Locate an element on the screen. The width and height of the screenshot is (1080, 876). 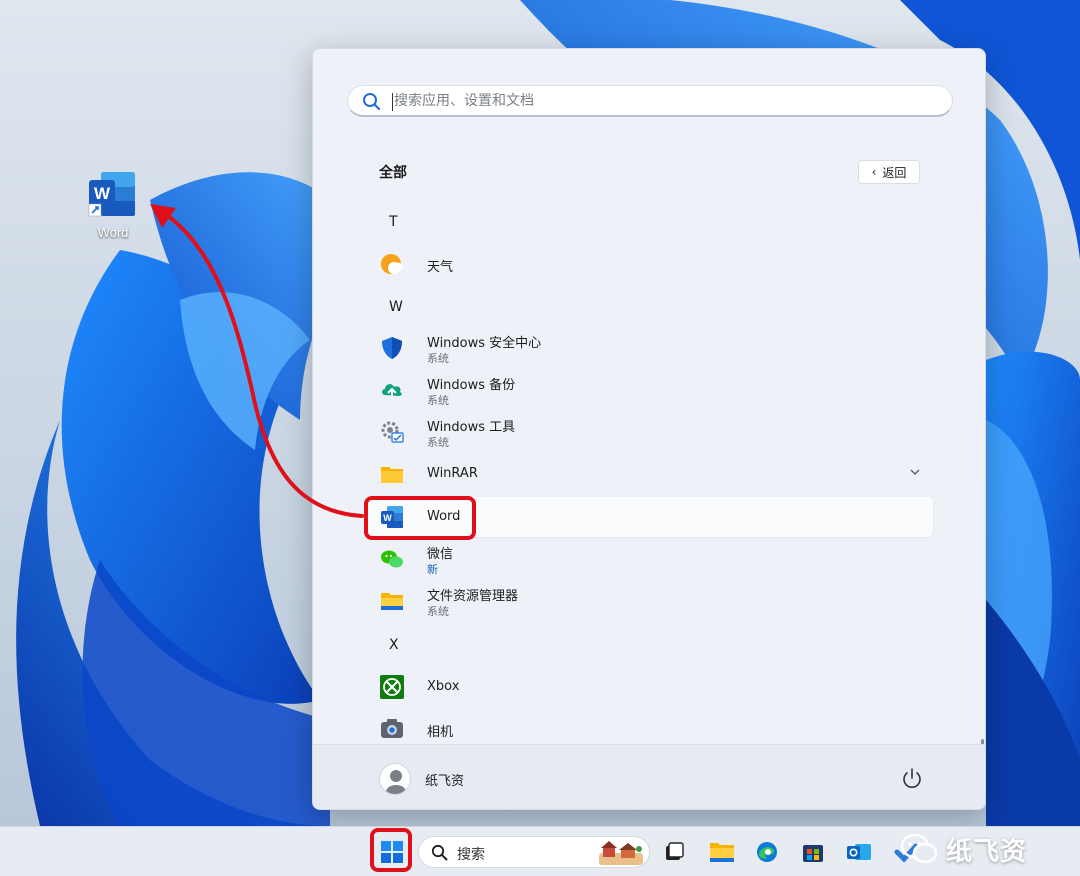
watermark: 纸飞资 is located at coordinates (963, 849).